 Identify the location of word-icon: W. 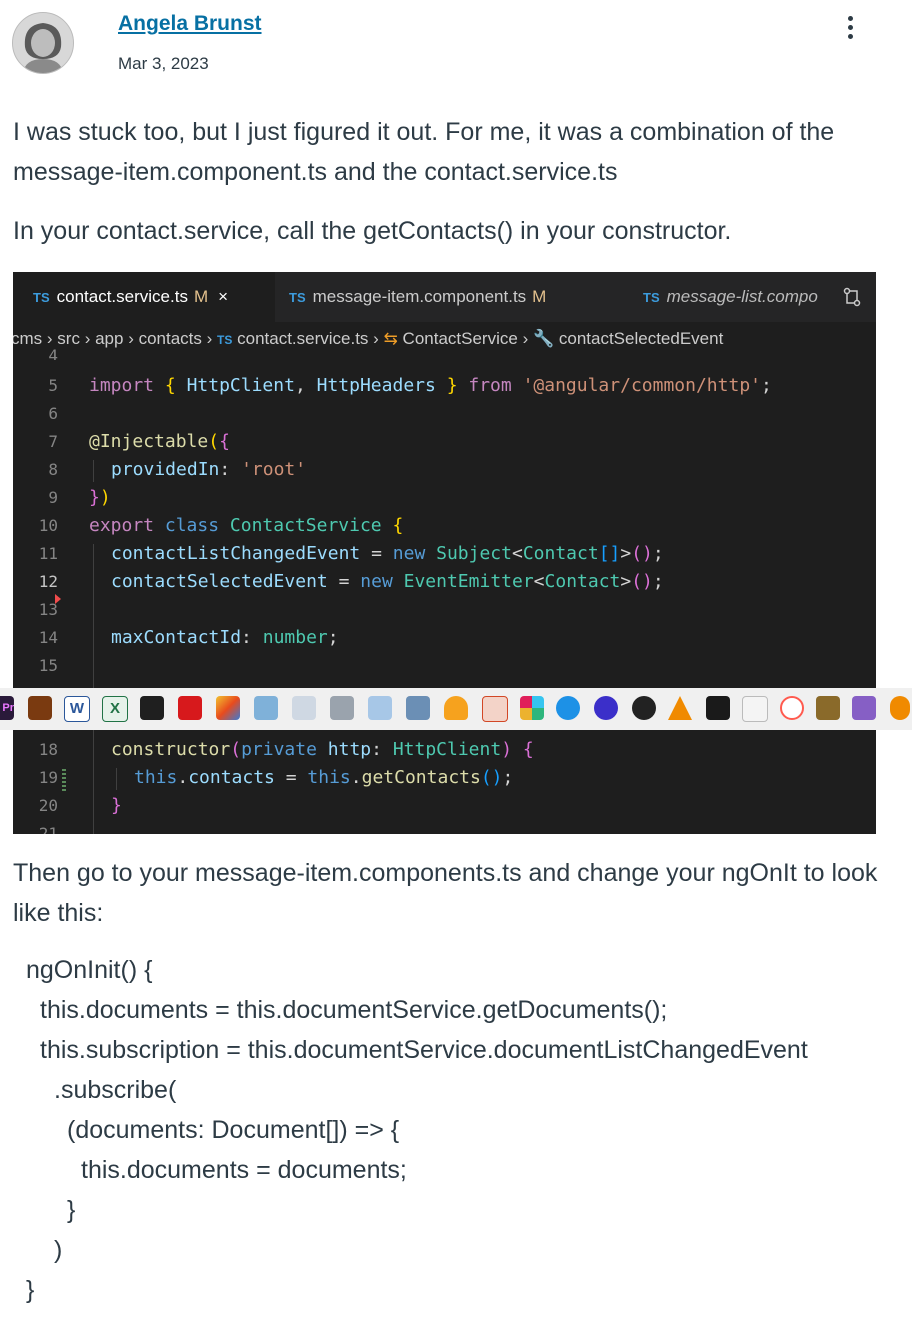
(77, 709).